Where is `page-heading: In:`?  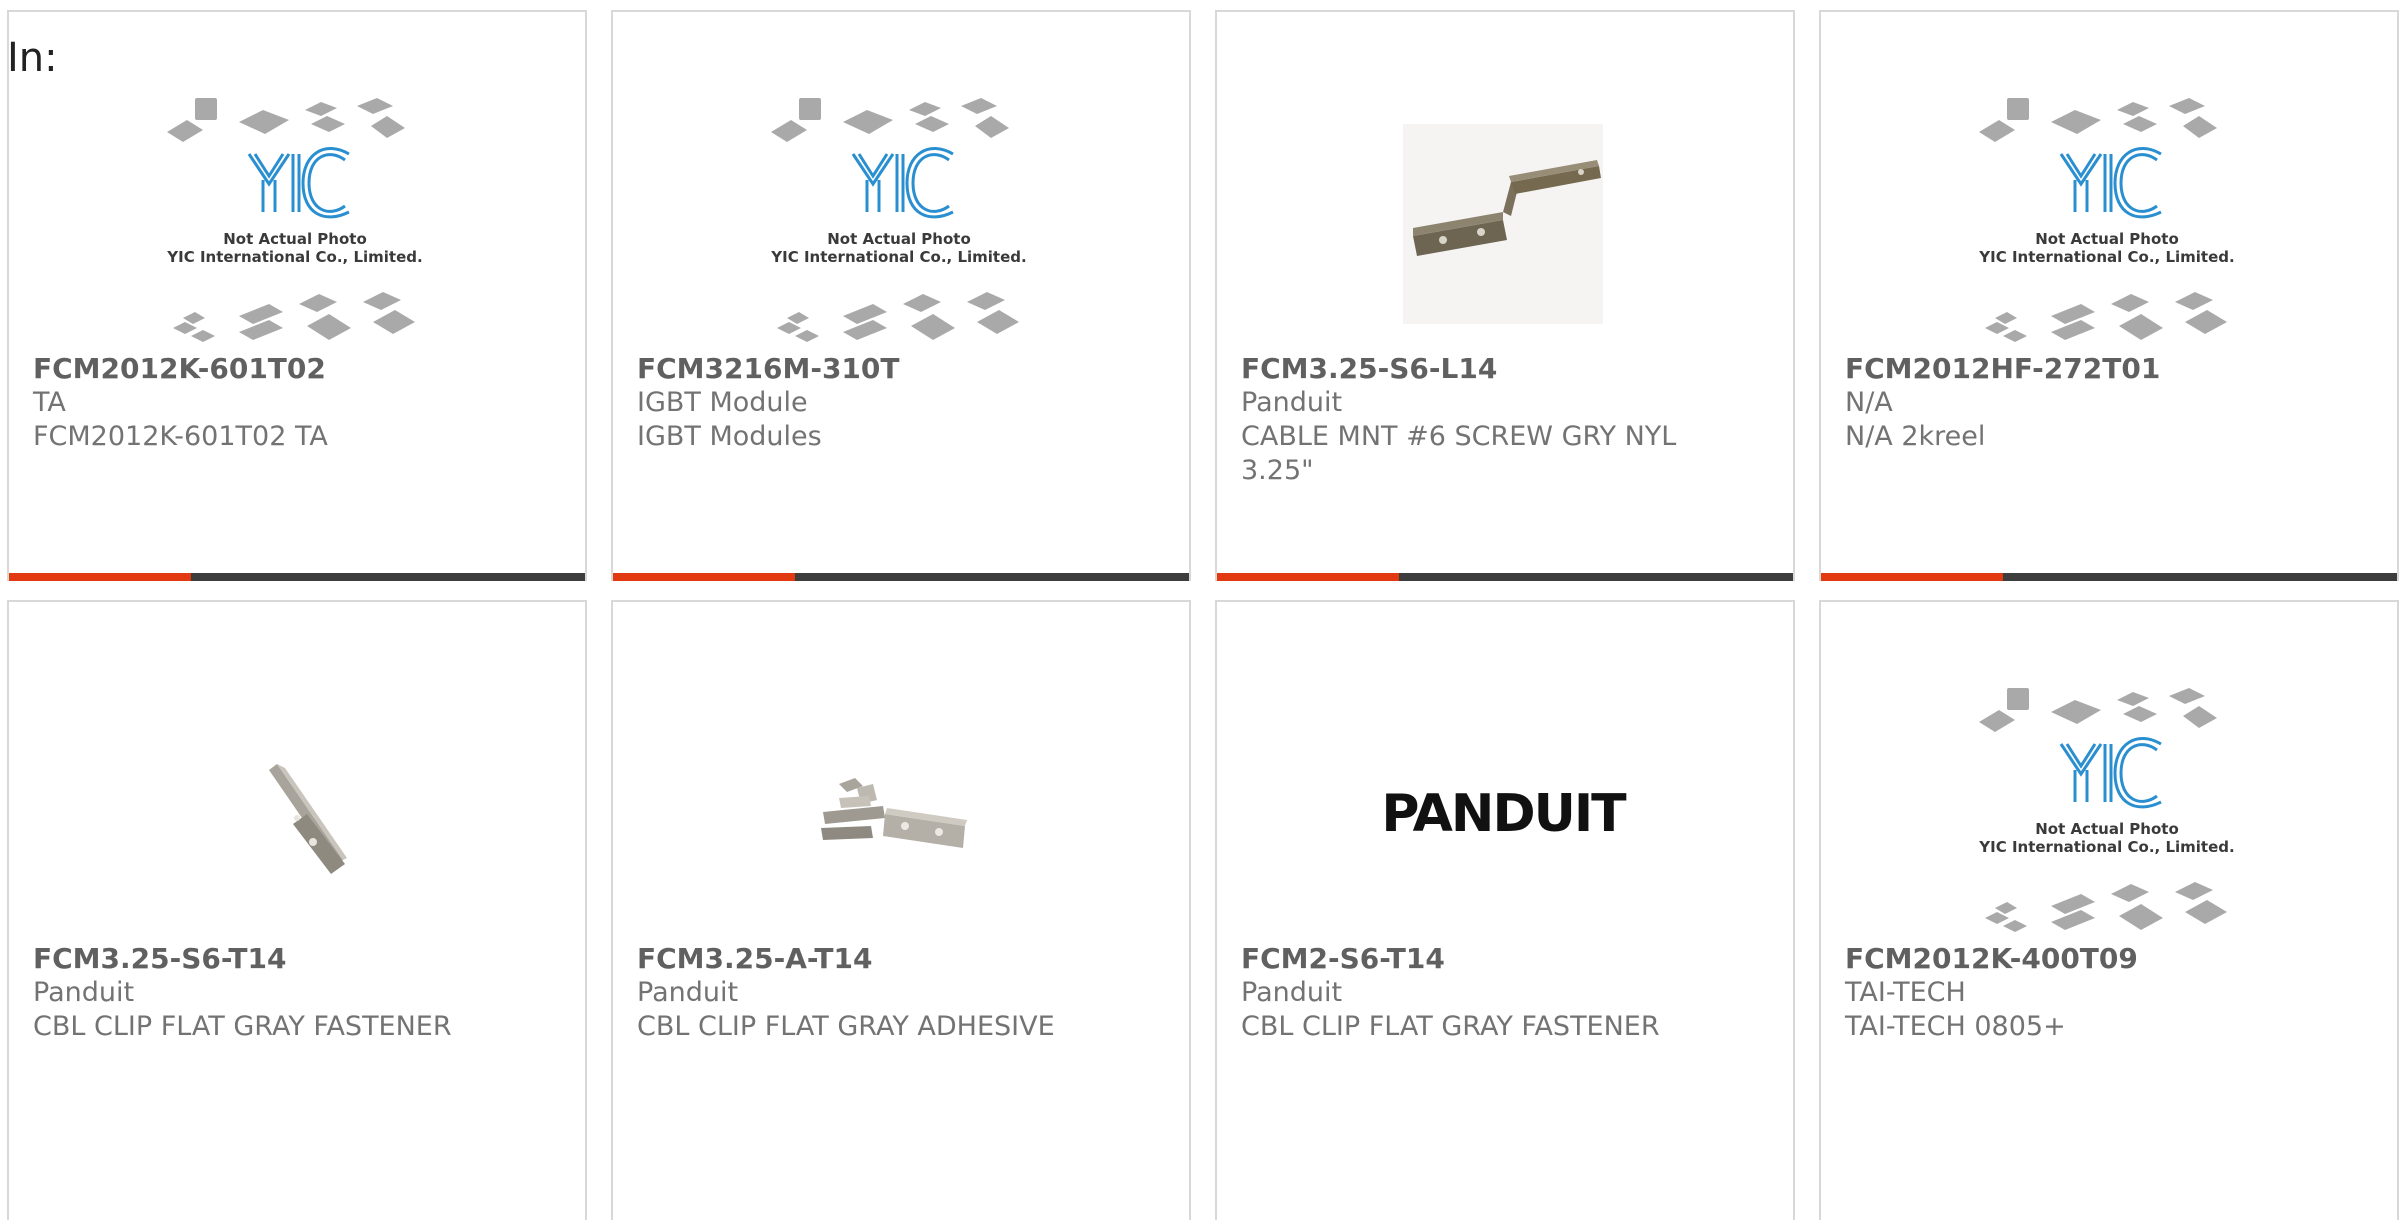
page-heading: In: is located at coordinates (32, 58).